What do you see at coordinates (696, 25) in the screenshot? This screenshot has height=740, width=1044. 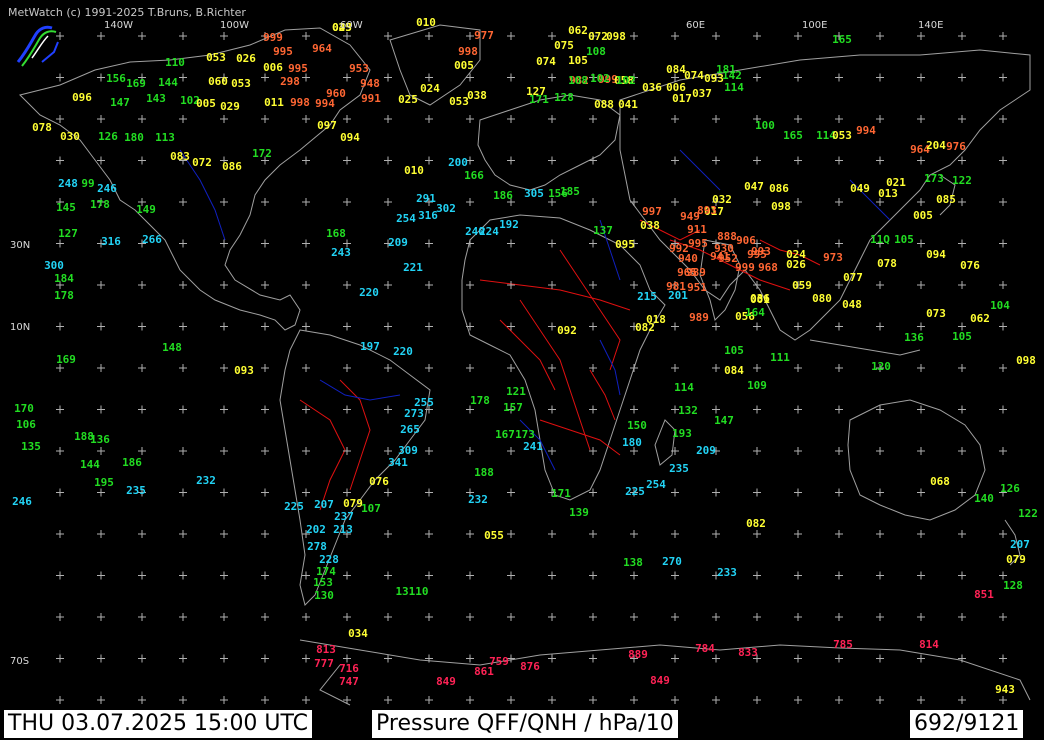 I see `lon-label: 60E` at bounding box center [696, 25].